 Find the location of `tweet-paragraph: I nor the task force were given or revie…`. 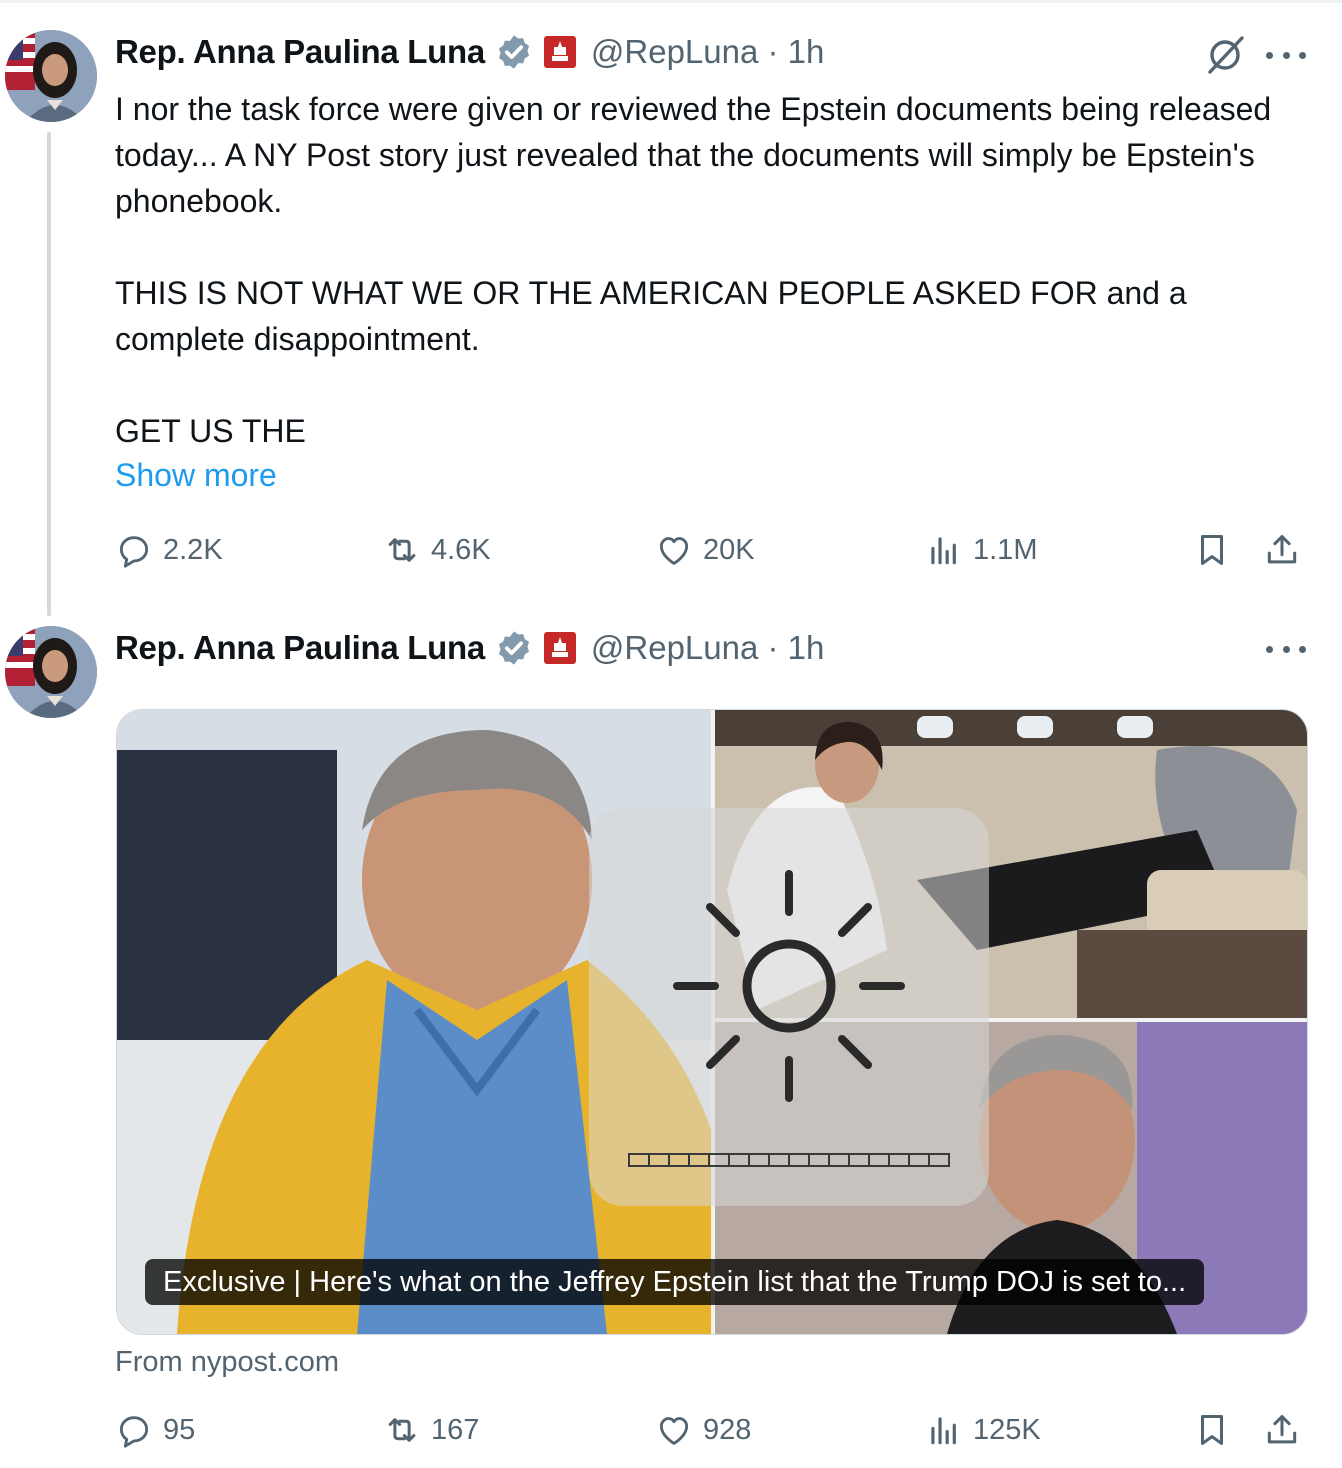

tweet-paragraph: I nor the task force were given or revie… is located at coordinates (693, 155).